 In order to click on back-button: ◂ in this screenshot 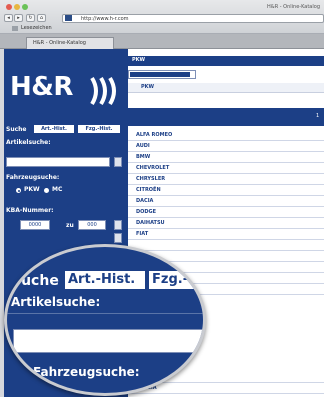, I will do `click(8, 18)`.